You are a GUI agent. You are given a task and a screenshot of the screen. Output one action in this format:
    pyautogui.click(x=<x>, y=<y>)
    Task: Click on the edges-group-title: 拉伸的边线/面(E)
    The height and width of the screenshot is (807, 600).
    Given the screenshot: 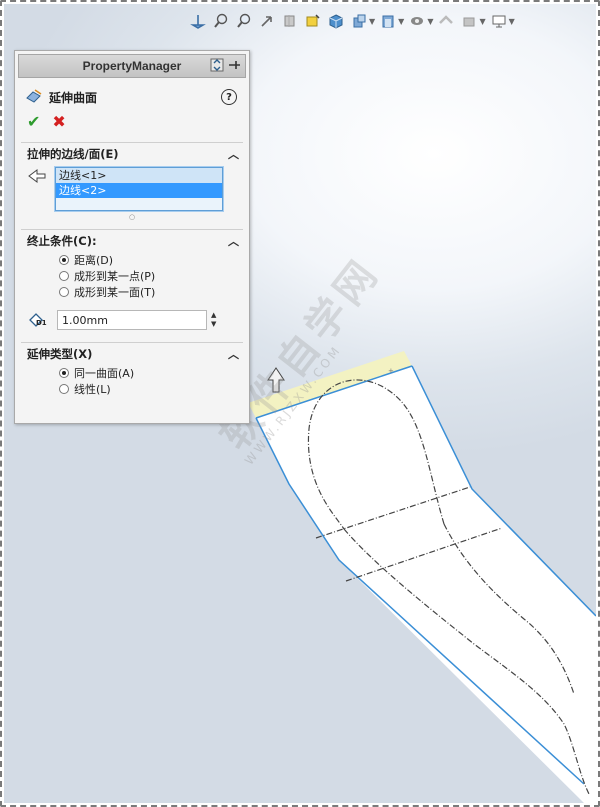 What is the action you would take?
    pyautogui.click(x=73, y=154)
    